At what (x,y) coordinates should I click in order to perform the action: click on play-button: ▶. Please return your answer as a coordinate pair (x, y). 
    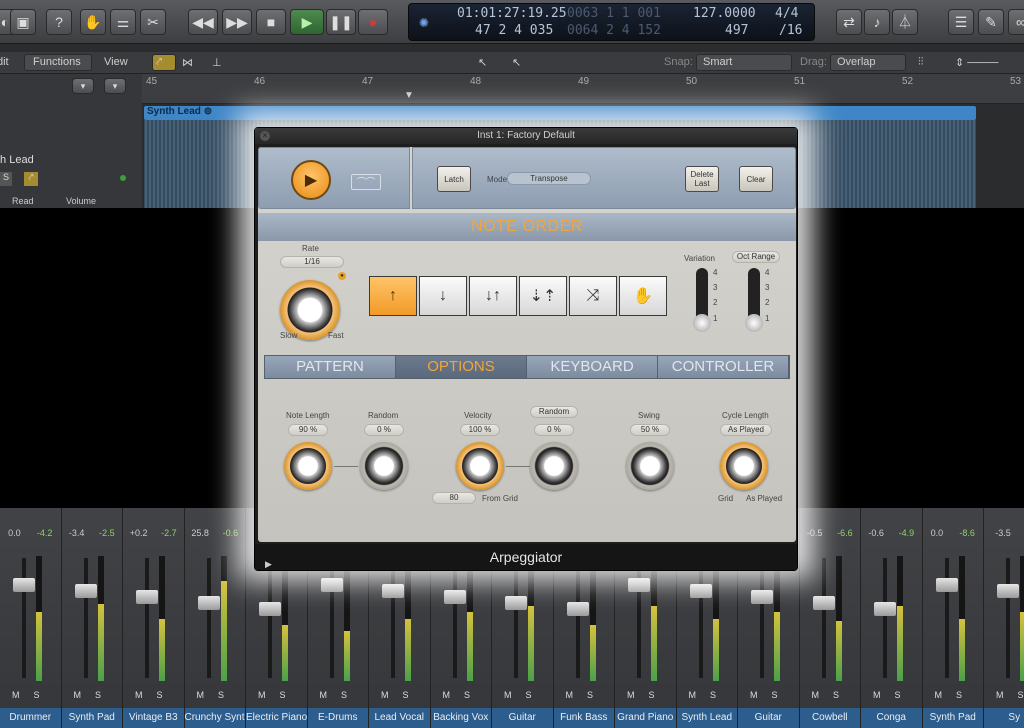
    Looking at the image, I should click on (307, 22).